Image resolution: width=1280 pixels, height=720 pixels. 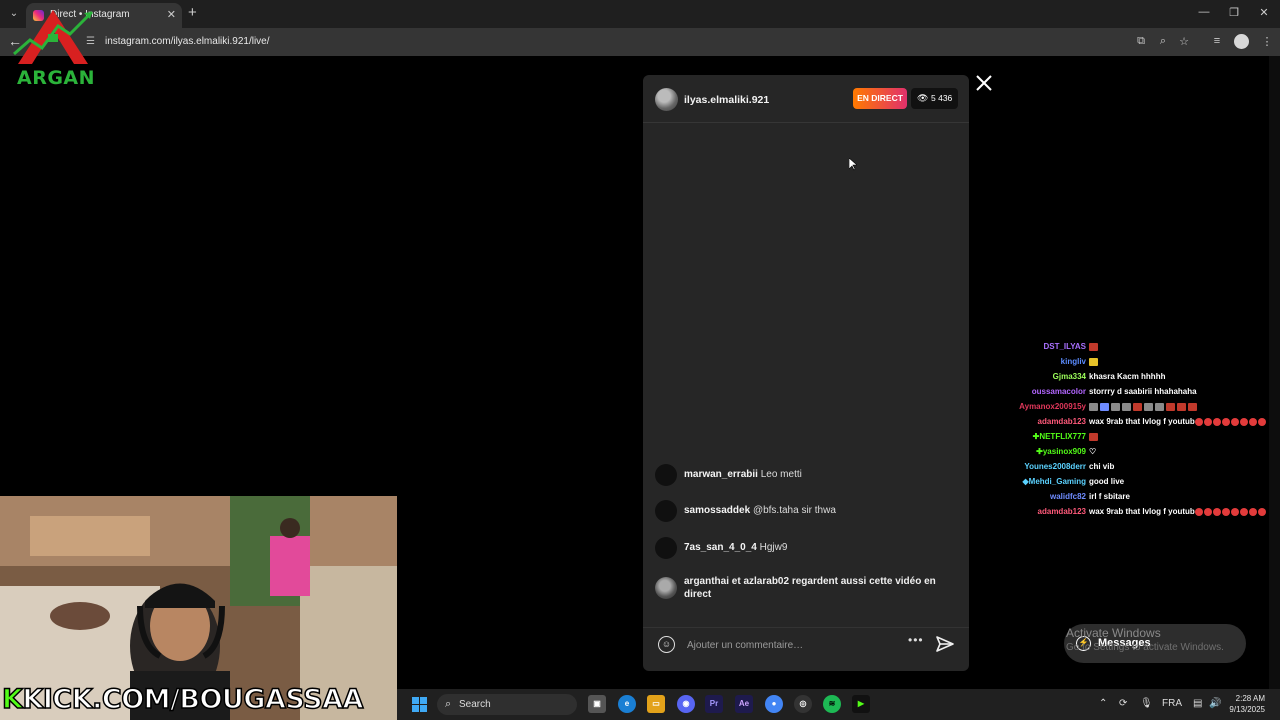 What do you see at coordinates (1113, 633) in the screenshot?
I see `activate-windows-title: Activate Windows` at bounding box center [1113, 633].